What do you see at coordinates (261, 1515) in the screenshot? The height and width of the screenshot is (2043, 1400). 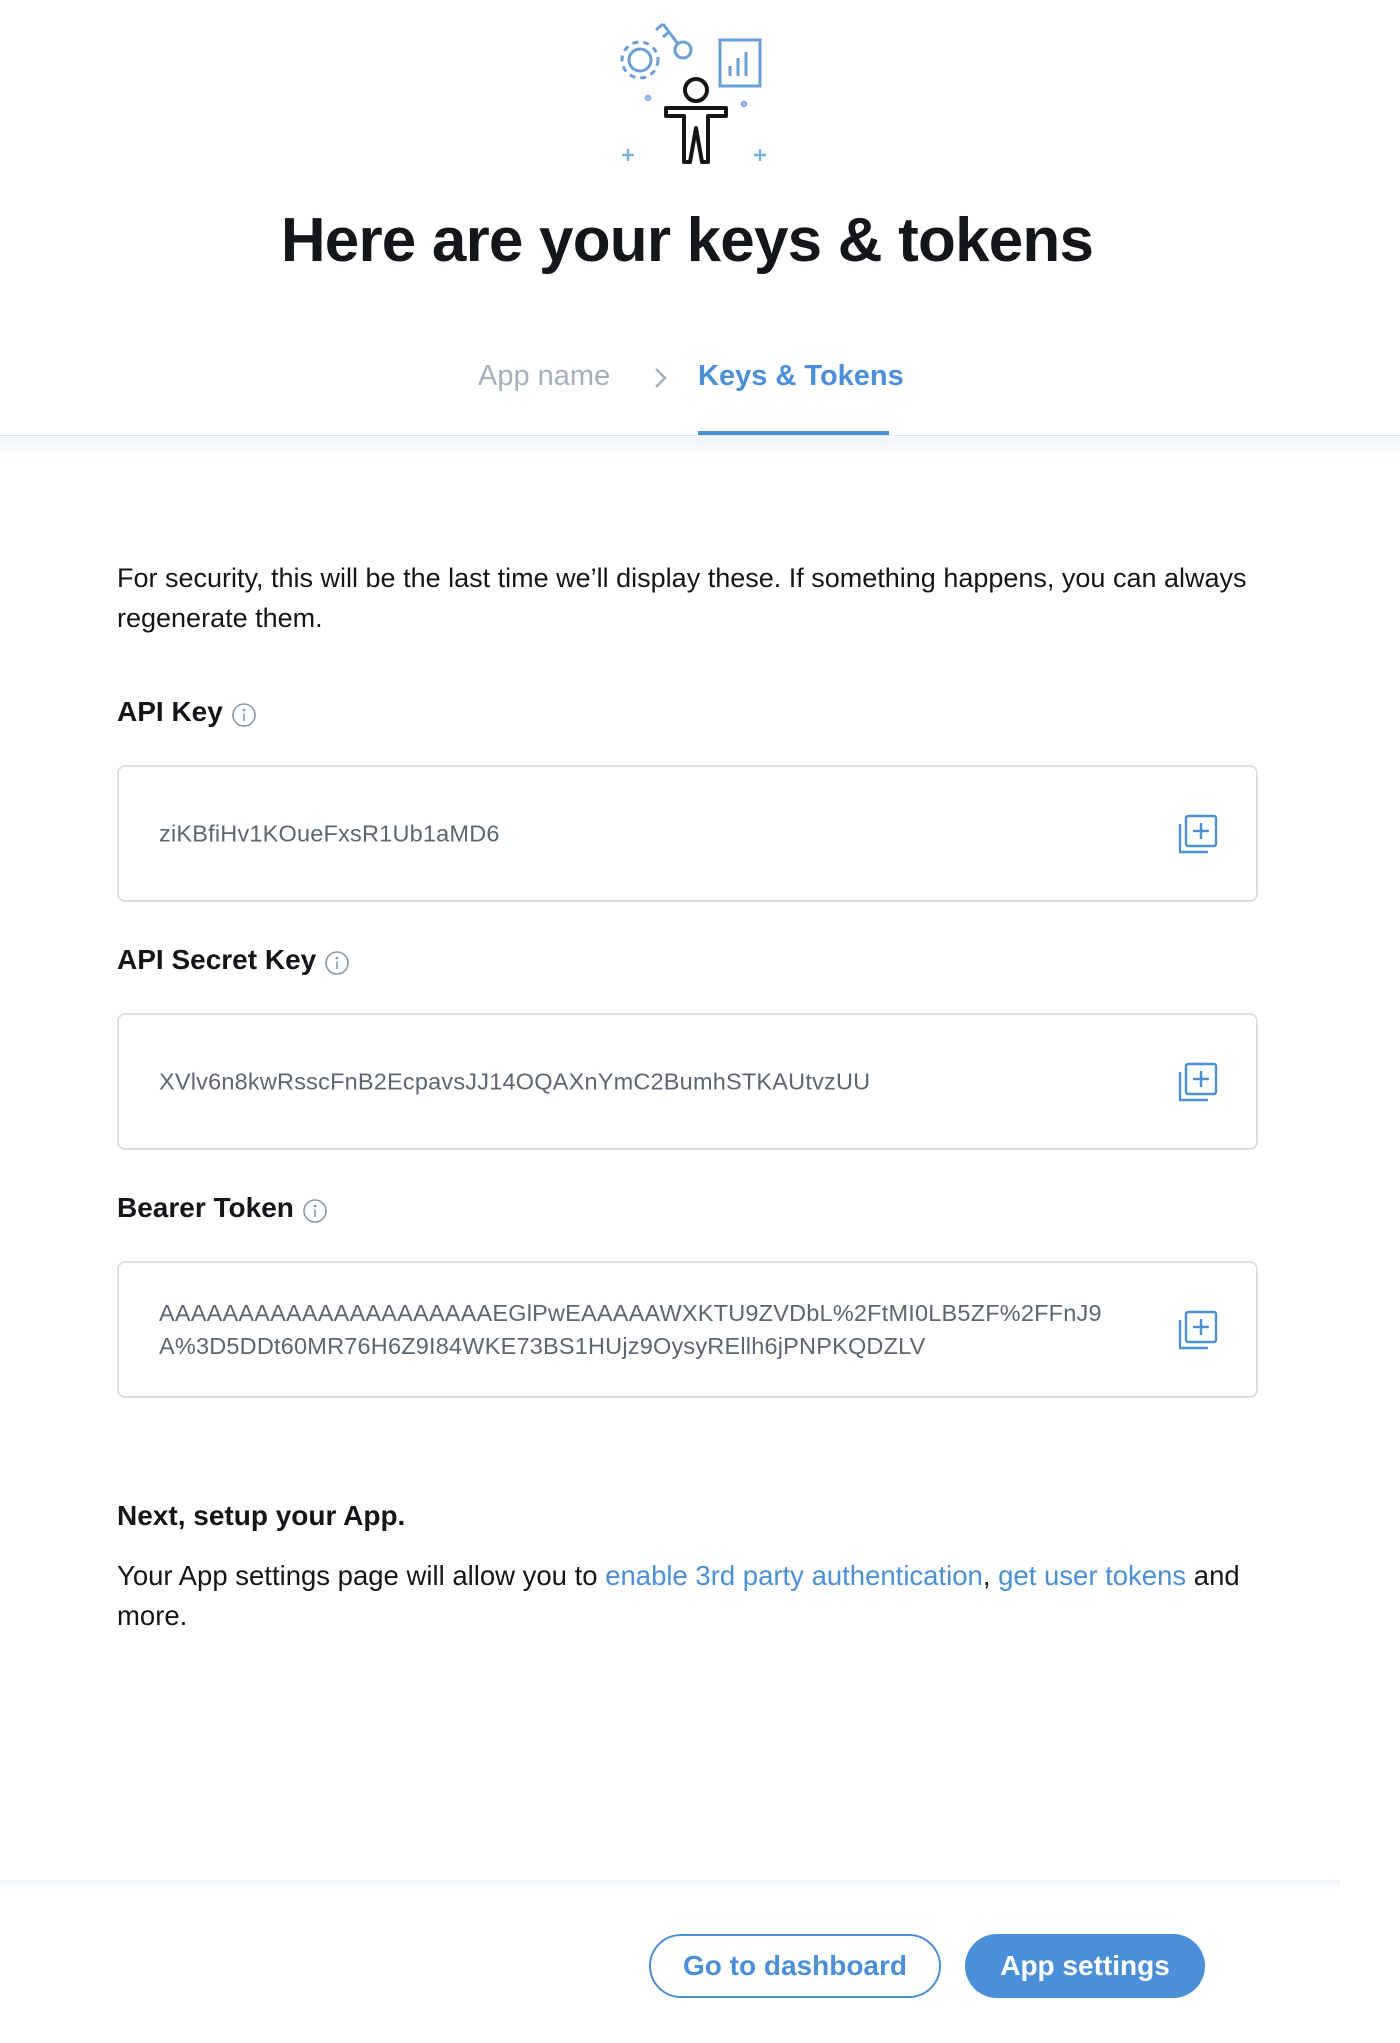 I see `next-steps-title: Next, setup your App.` at bounding box center [261, 1515].